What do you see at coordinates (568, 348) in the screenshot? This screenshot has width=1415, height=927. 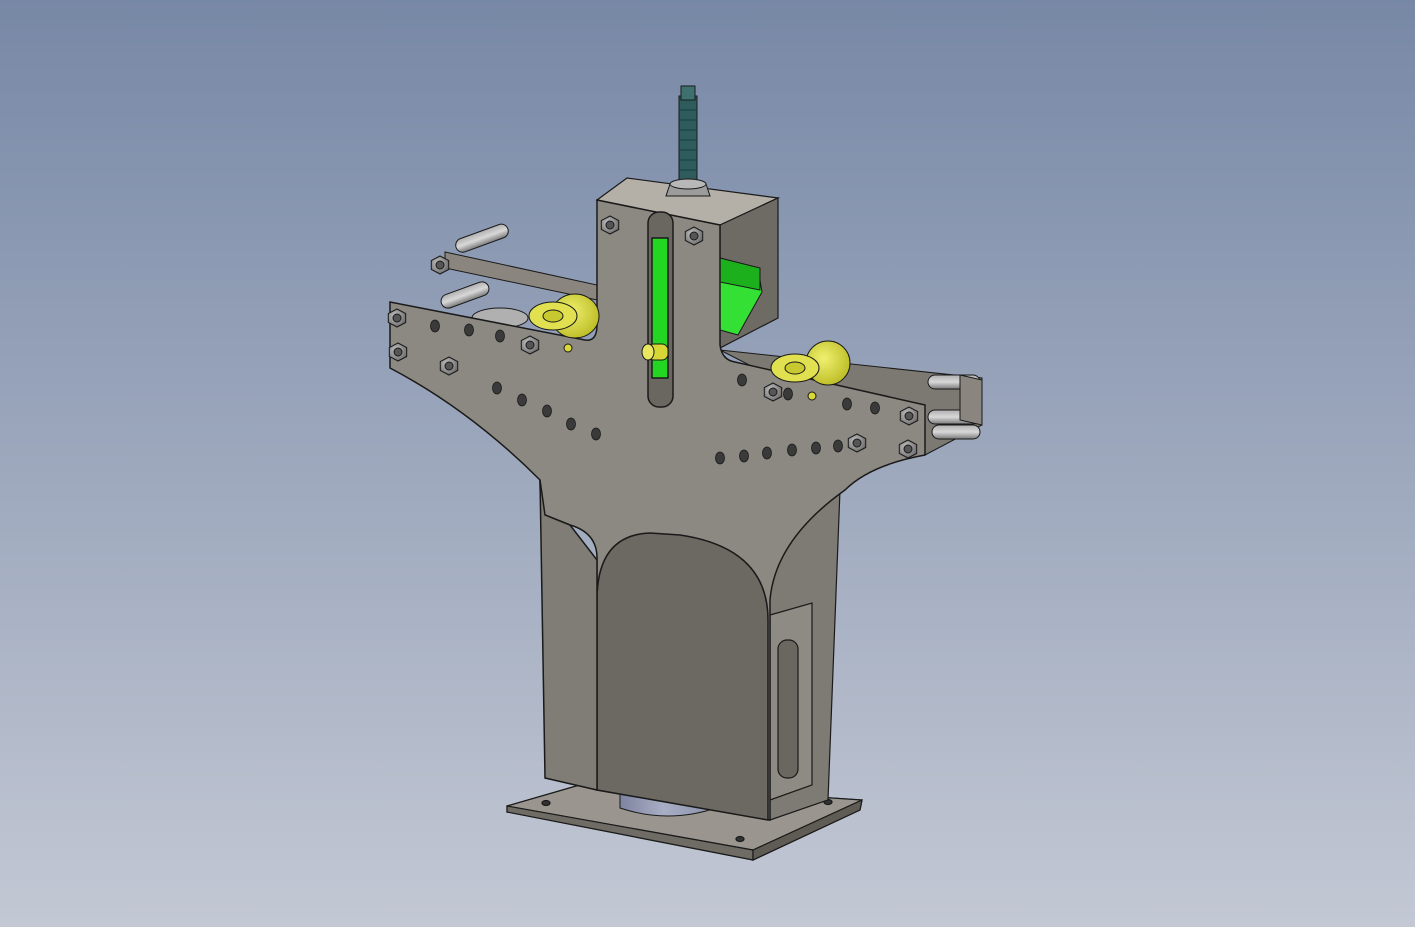 I see `pin-hole-left` at bounding box center [568, 348].